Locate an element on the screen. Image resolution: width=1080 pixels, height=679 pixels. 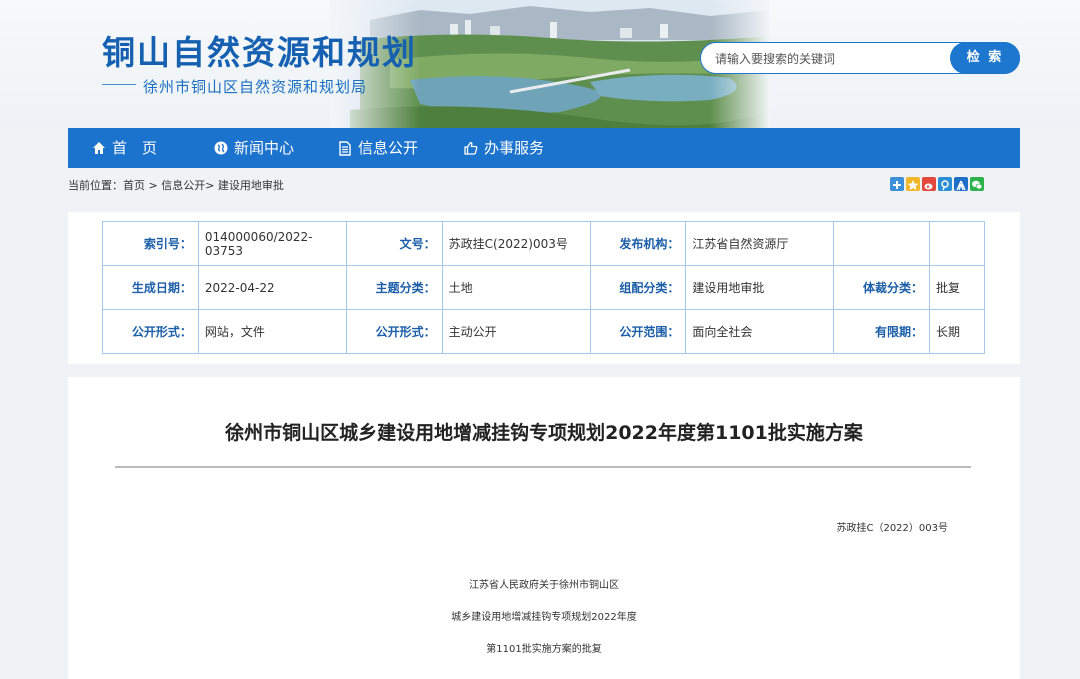
qzone-icon is located at coordinates (913, 184).